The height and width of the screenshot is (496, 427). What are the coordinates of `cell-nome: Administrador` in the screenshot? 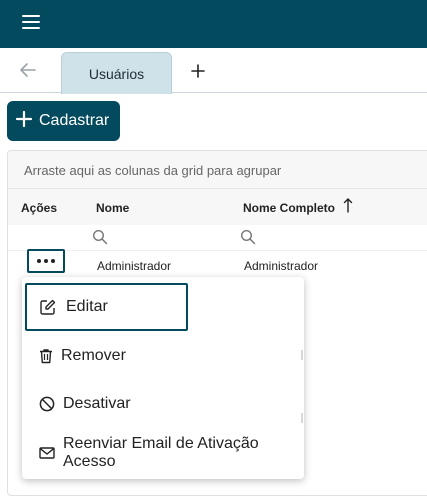 It's located at (134, 266).